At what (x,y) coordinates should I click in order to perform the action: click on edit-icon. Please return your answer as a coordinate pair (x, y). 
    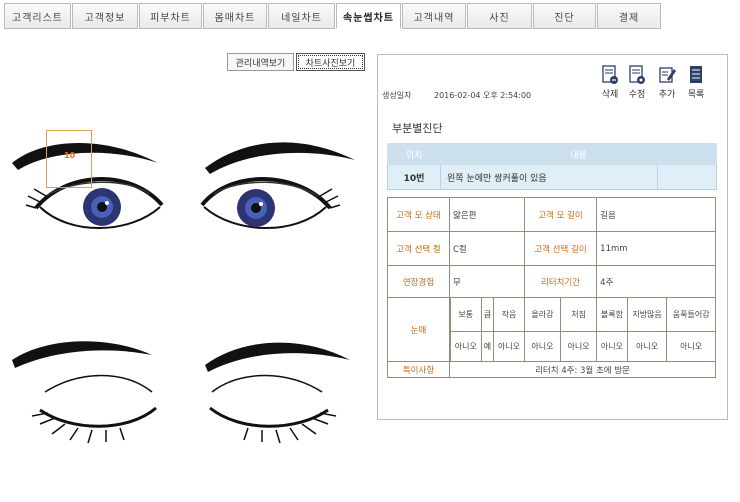
    Looking at the image, I should click on (637, 74).